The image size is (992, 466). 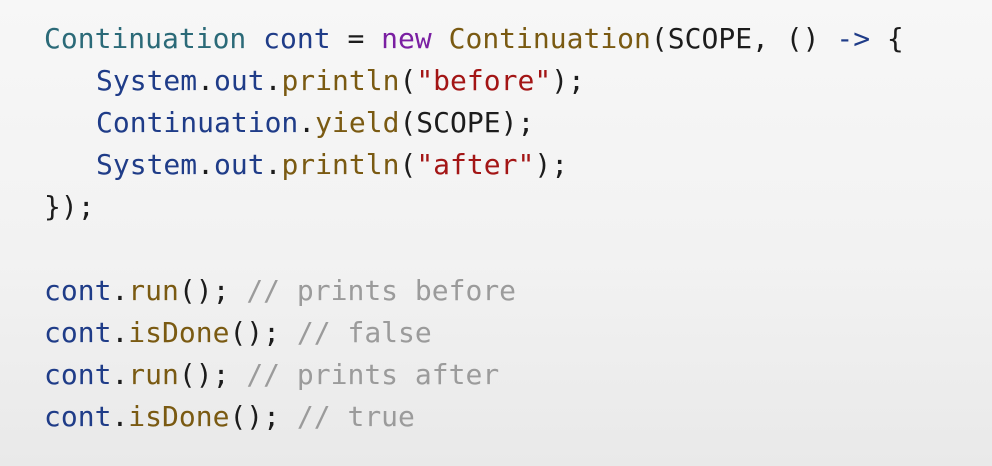 I want to click on code-token: =, so click(x=356, y=38).